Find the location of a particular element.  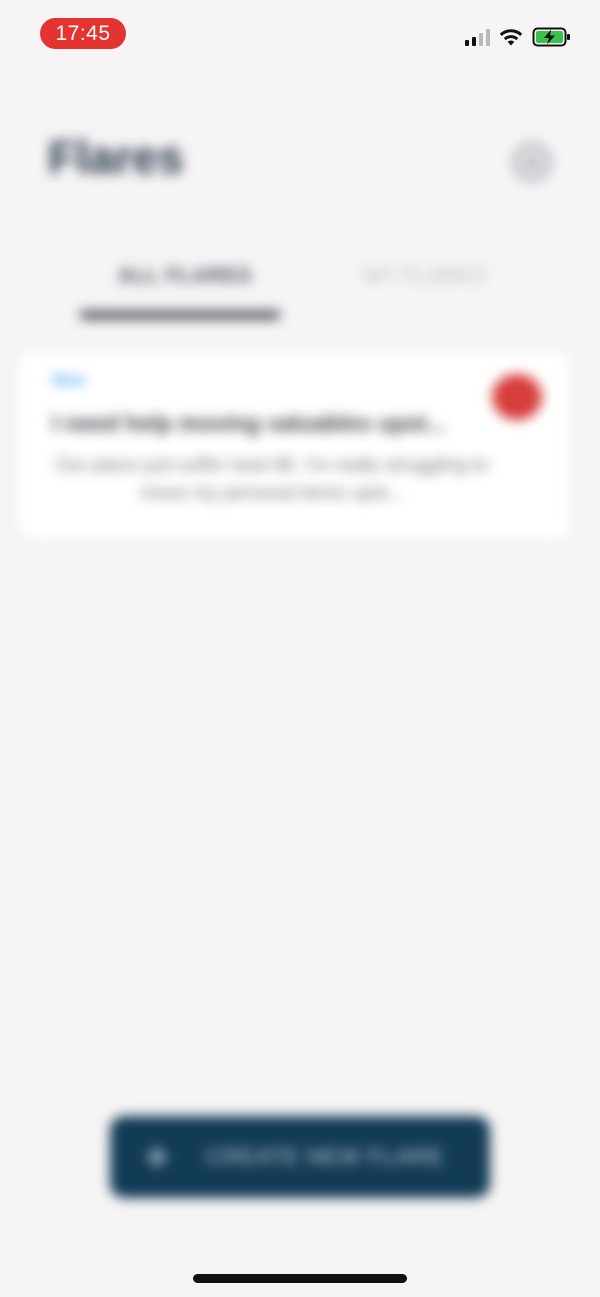

active-tab-indicator is located at coordinates (180, 315).